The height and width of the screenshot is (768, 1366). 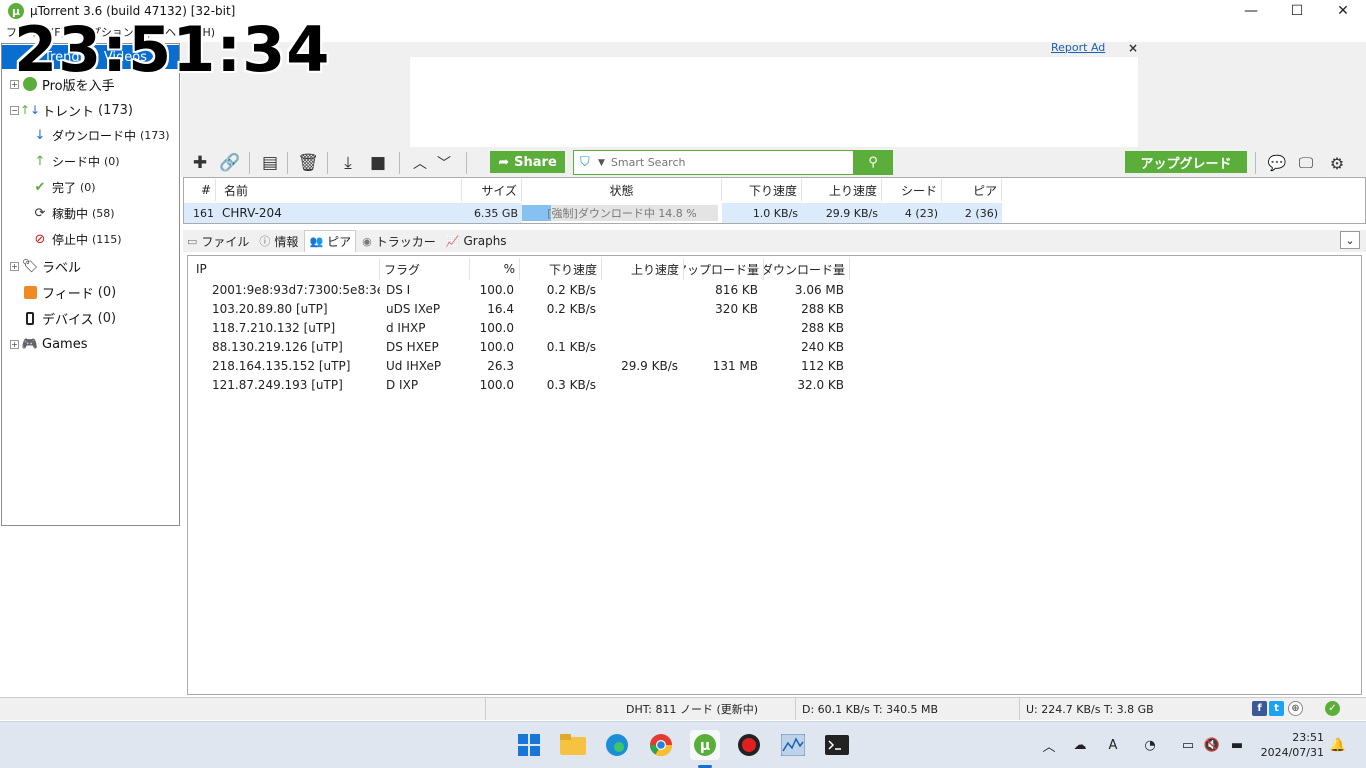 I want to click on minimize-button: —, so click(x=1251, y=11).